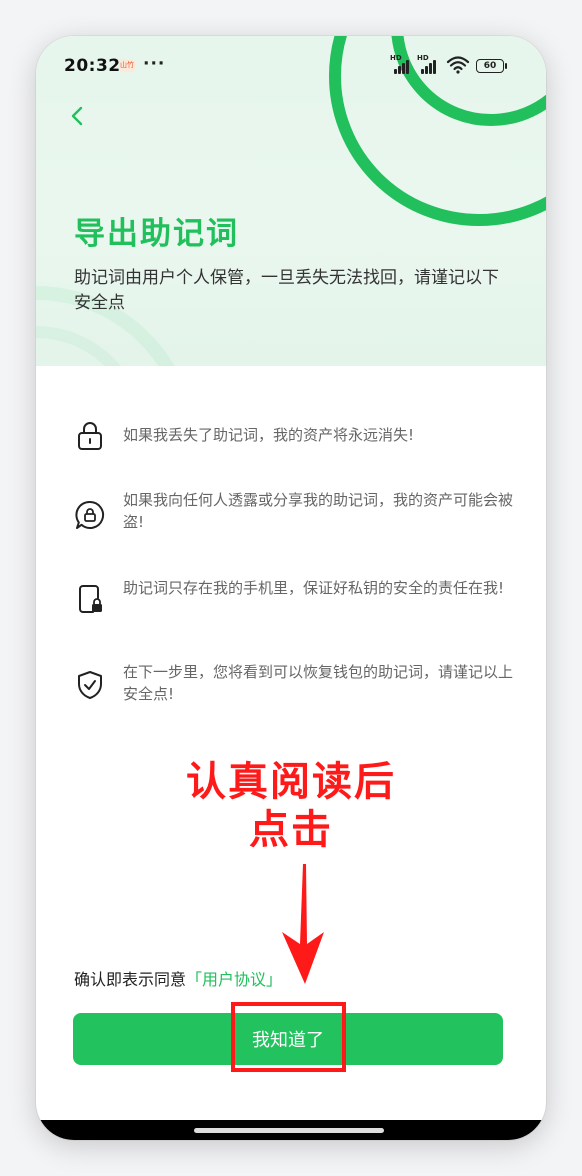  I want to click on page-subtitle: 助记词由用户个人保管，一旦丢失无法找回，请谨记以下安全点, so click(286, 290).